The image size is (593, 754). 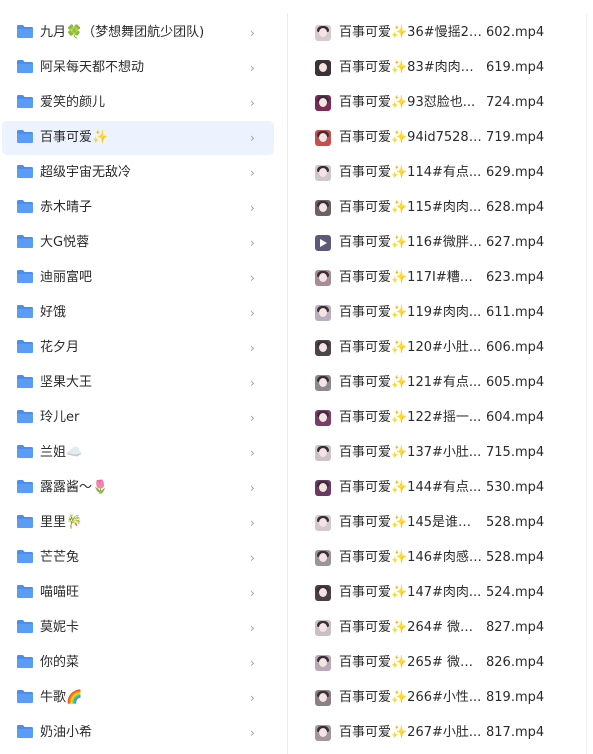 I want to click on file-row: 百事可爱✨265# 微胖... 826.mp4, so click(x=441, y=663).